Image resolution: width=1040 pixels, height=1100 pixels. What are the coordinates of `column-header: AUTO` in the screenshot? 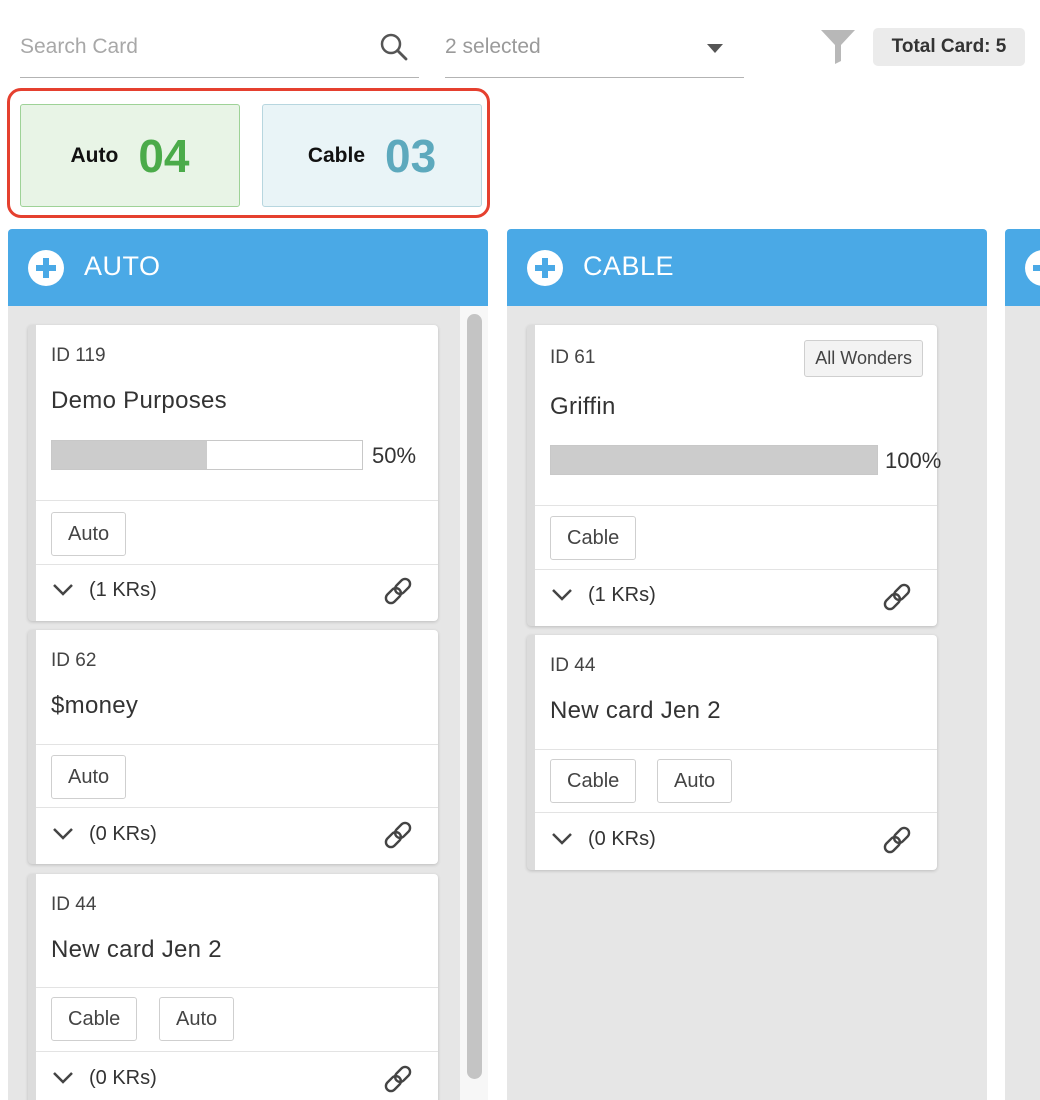 It's located at (248, 267).